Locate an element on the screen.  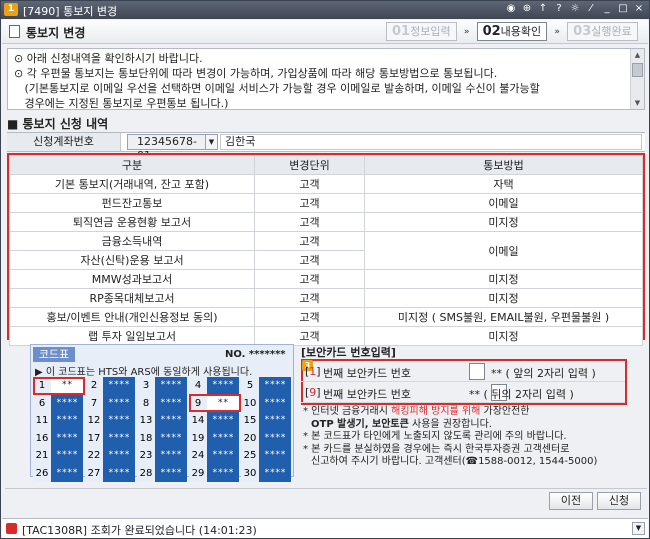
code-cell-index: 20 is located at coordinates (250, 438).